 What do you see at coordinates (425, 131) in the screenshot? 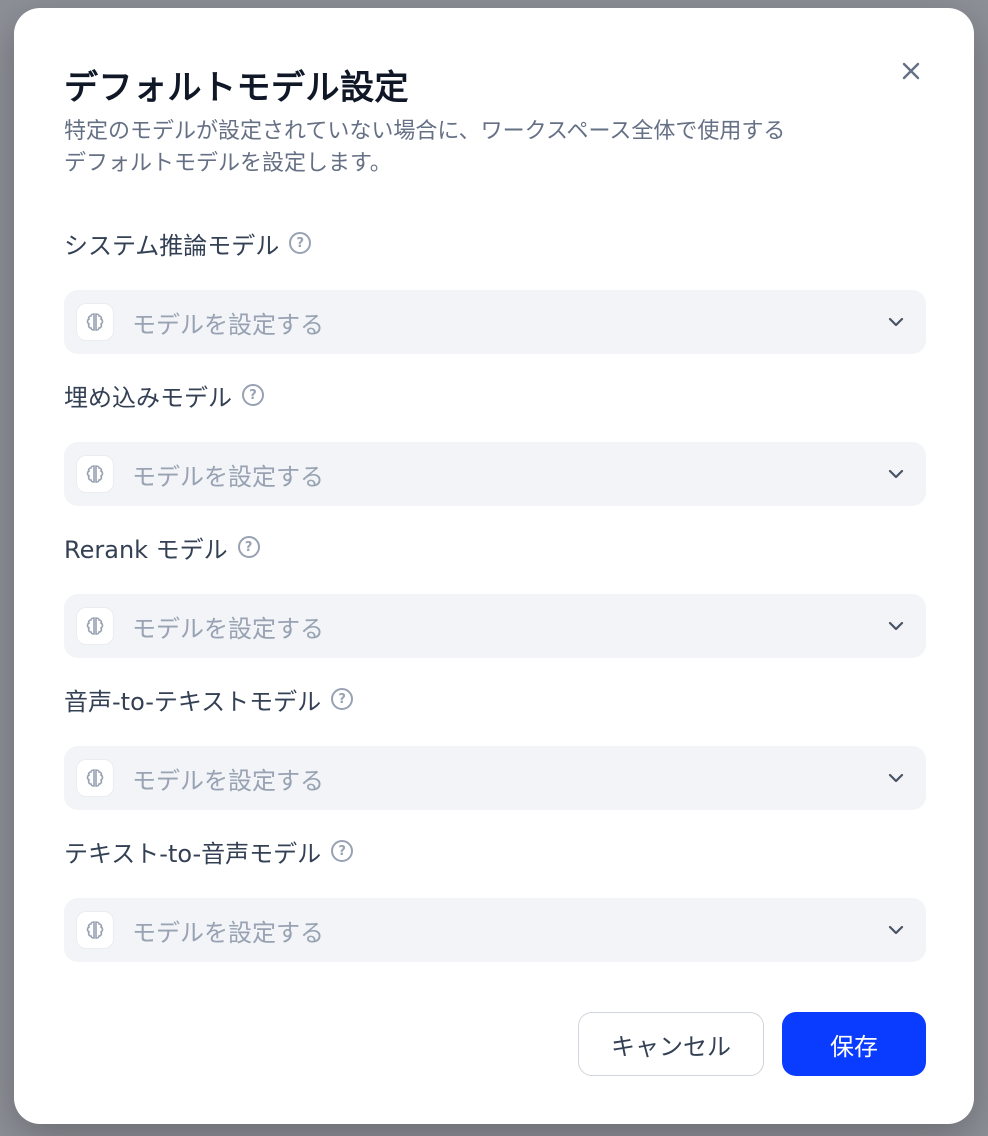
I see `description-line: 特定のモデルが設定されていない場合に、ワークスペース全体で使用する` at bounding box center [425, 131].